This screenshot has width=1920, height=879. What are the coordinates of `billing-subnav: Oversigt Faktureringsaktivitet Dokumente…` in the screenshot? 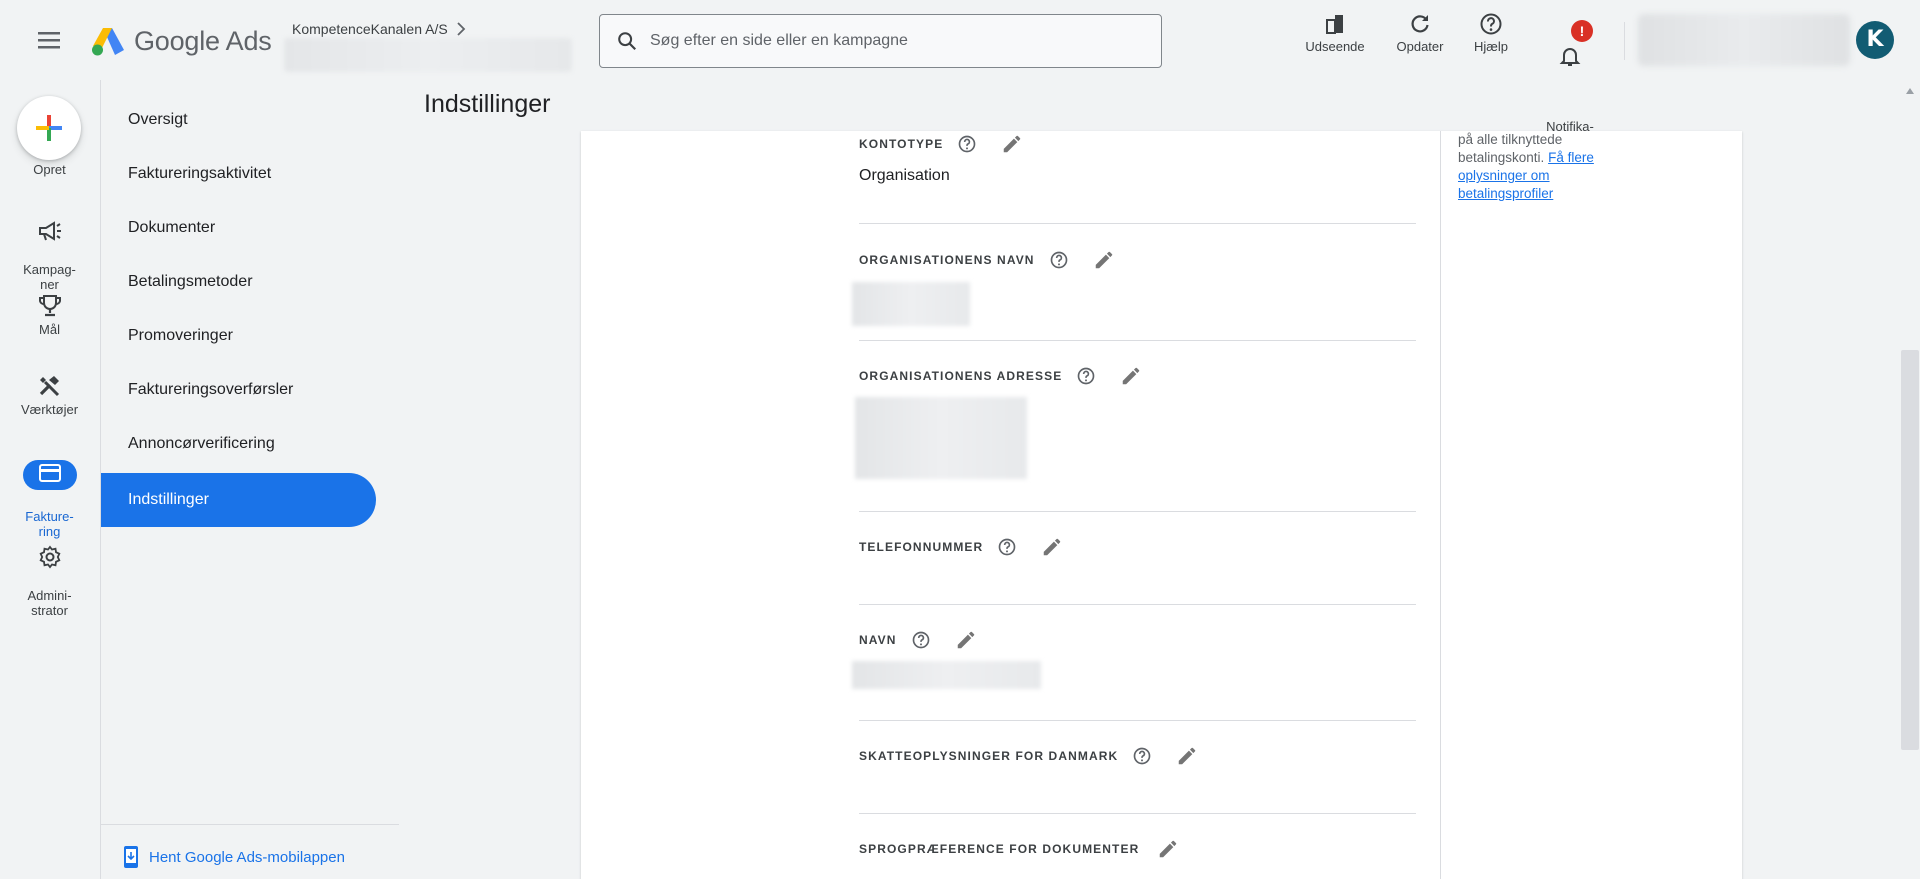 It's located at (249, 479).